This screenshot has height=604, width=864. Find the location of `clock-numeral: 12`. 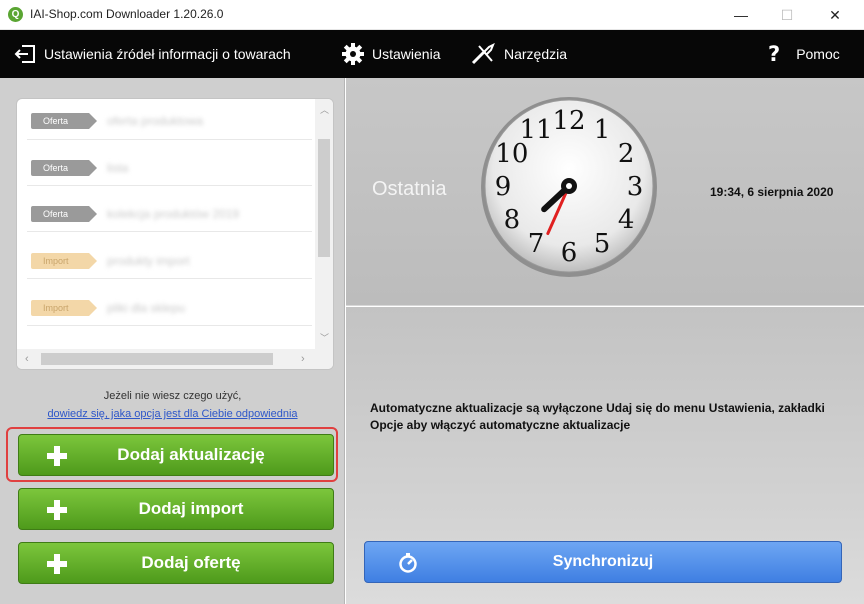

clock-numeral: 12 is located at coordinates (568, 121).